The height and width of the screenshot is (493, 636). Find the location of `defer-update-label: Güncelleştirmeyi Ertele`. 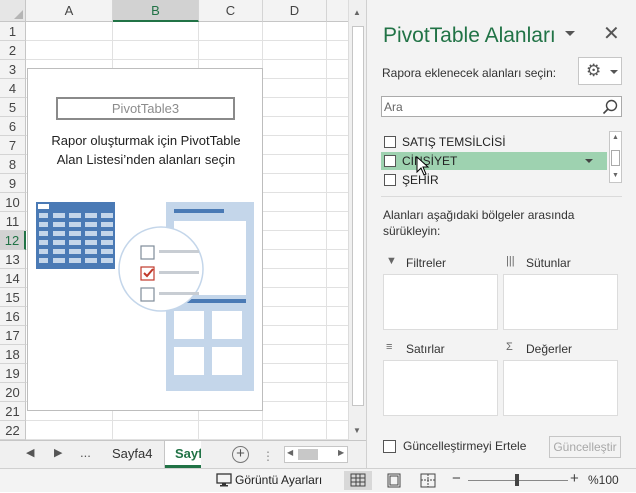

defer-update-label: Güncelleştirmeyi Ertele is located at coordinates (465, 446).